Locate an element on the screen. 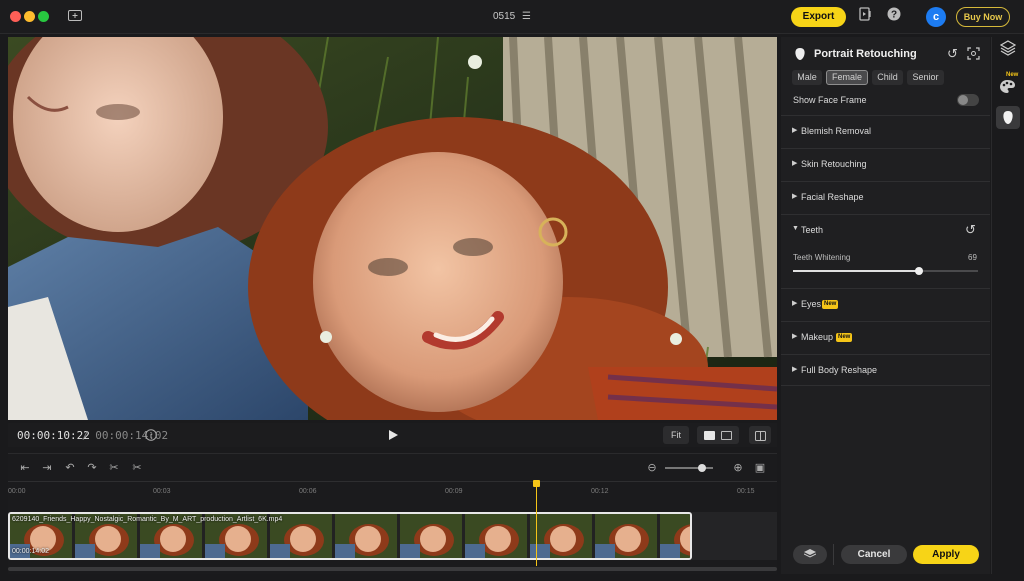 Image resolution: width=1024 pixels, height=581 pixels. layers-button is located at coordinates (810, 554).